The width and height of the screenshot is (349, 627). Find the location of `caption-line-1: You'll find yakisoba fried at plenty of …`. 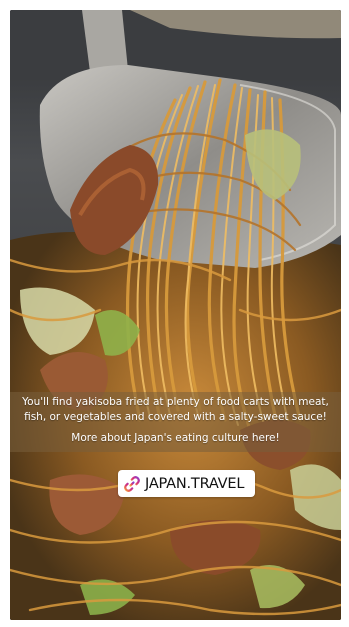

caption-line-1: You'll find yakisoba fried at plenty of … is located at coordinates (175, 402).